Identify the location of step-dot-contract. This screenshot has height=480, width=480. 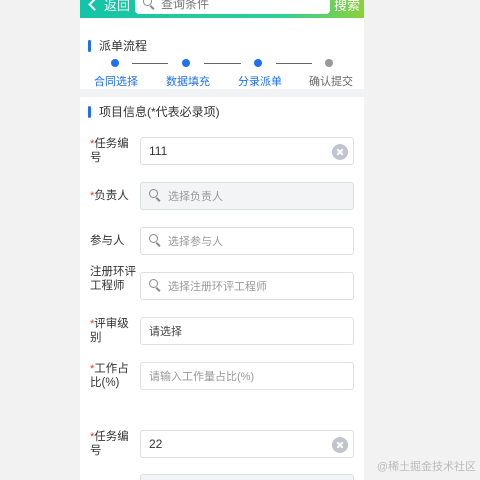
(115, 63).